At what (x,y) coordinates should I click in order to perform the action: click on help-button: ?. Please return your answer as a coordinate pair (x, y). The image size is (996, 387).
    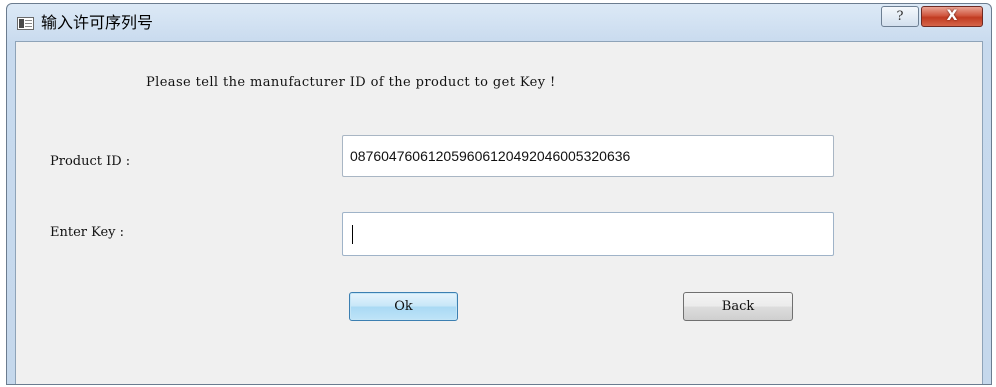
    Looking at the image, I should click on (900, 16).